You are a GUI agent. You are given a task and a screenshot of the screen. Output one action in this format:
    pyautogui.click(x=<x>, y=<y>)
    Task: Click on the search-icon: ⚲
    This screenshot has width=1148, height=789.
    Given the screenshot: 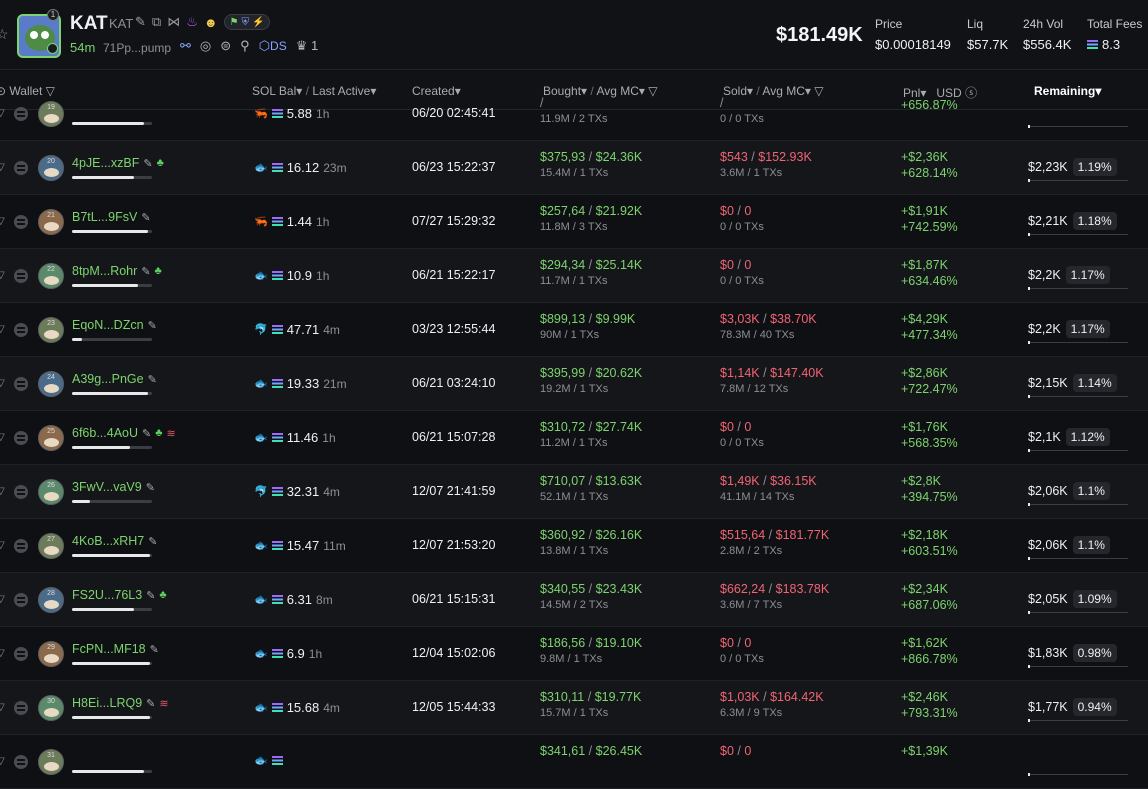 What is the action you would take?
    pyautogui.click(x=245, y=46)
    